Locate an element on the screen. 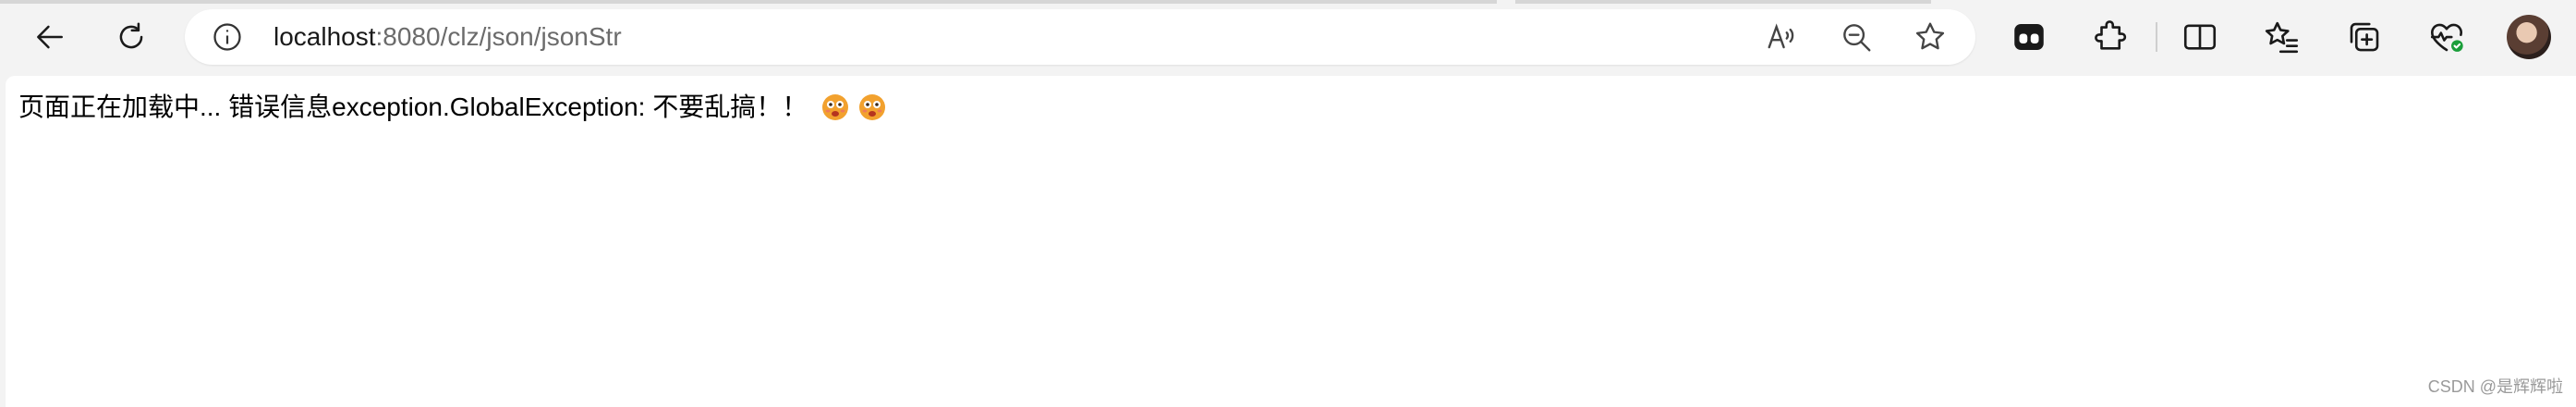 The height and width of the screenshot is (407, 2576). zoom-out-icon is located at coordinates (1856, 37).